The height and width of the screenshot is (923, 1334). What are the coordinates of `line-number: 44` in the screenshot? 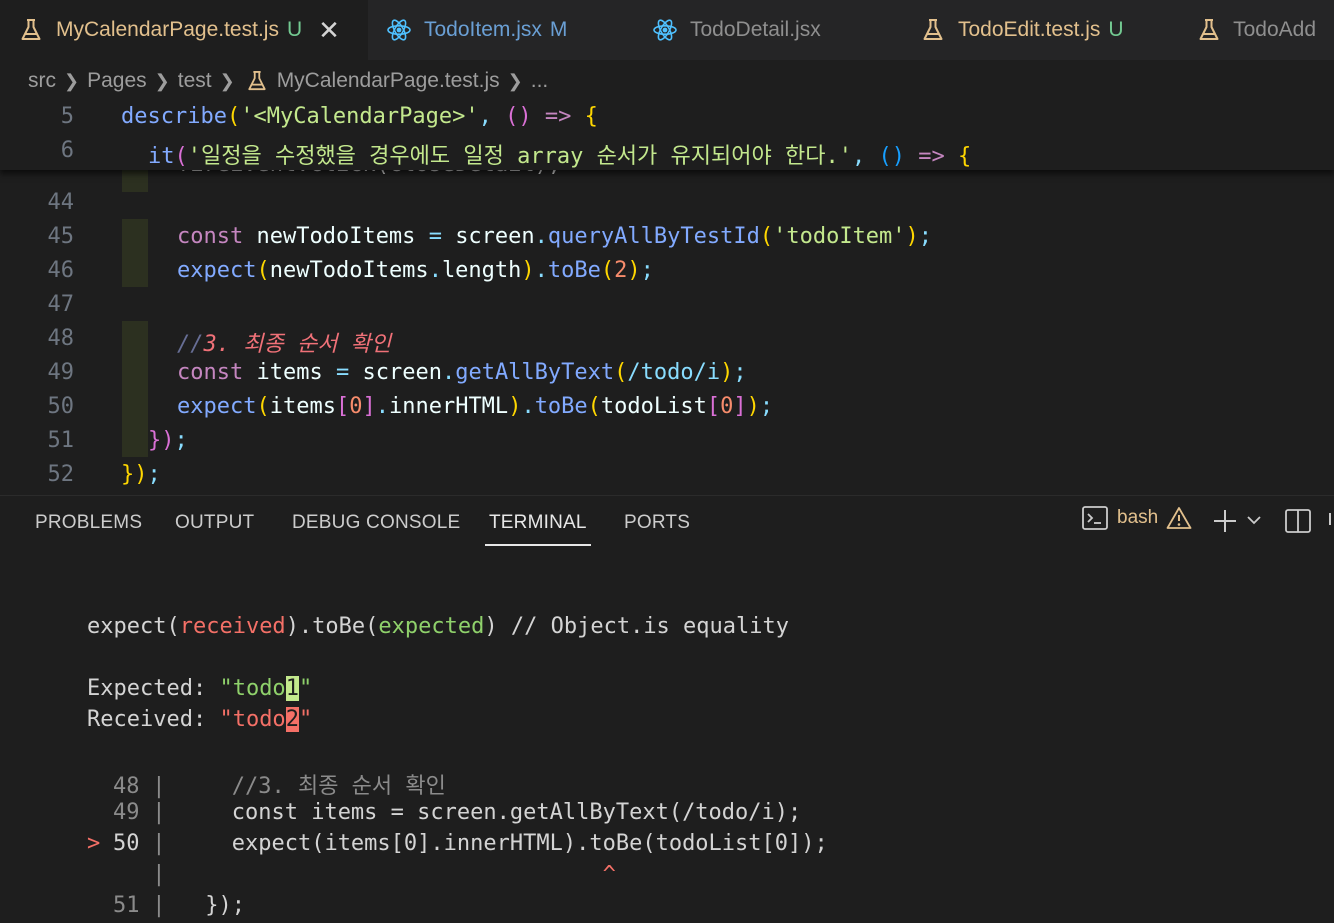 It's located at (61, 202).